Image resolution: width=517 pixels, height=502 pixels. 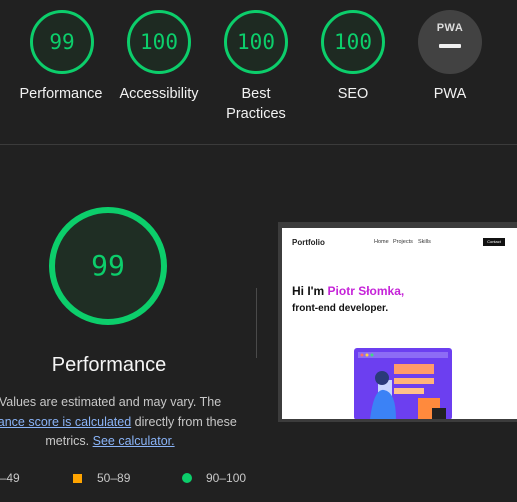 What do you see at coordinates (69, 441) in the screenshot?
I see `note-text: metrics.` at bounding box center [69, 441].